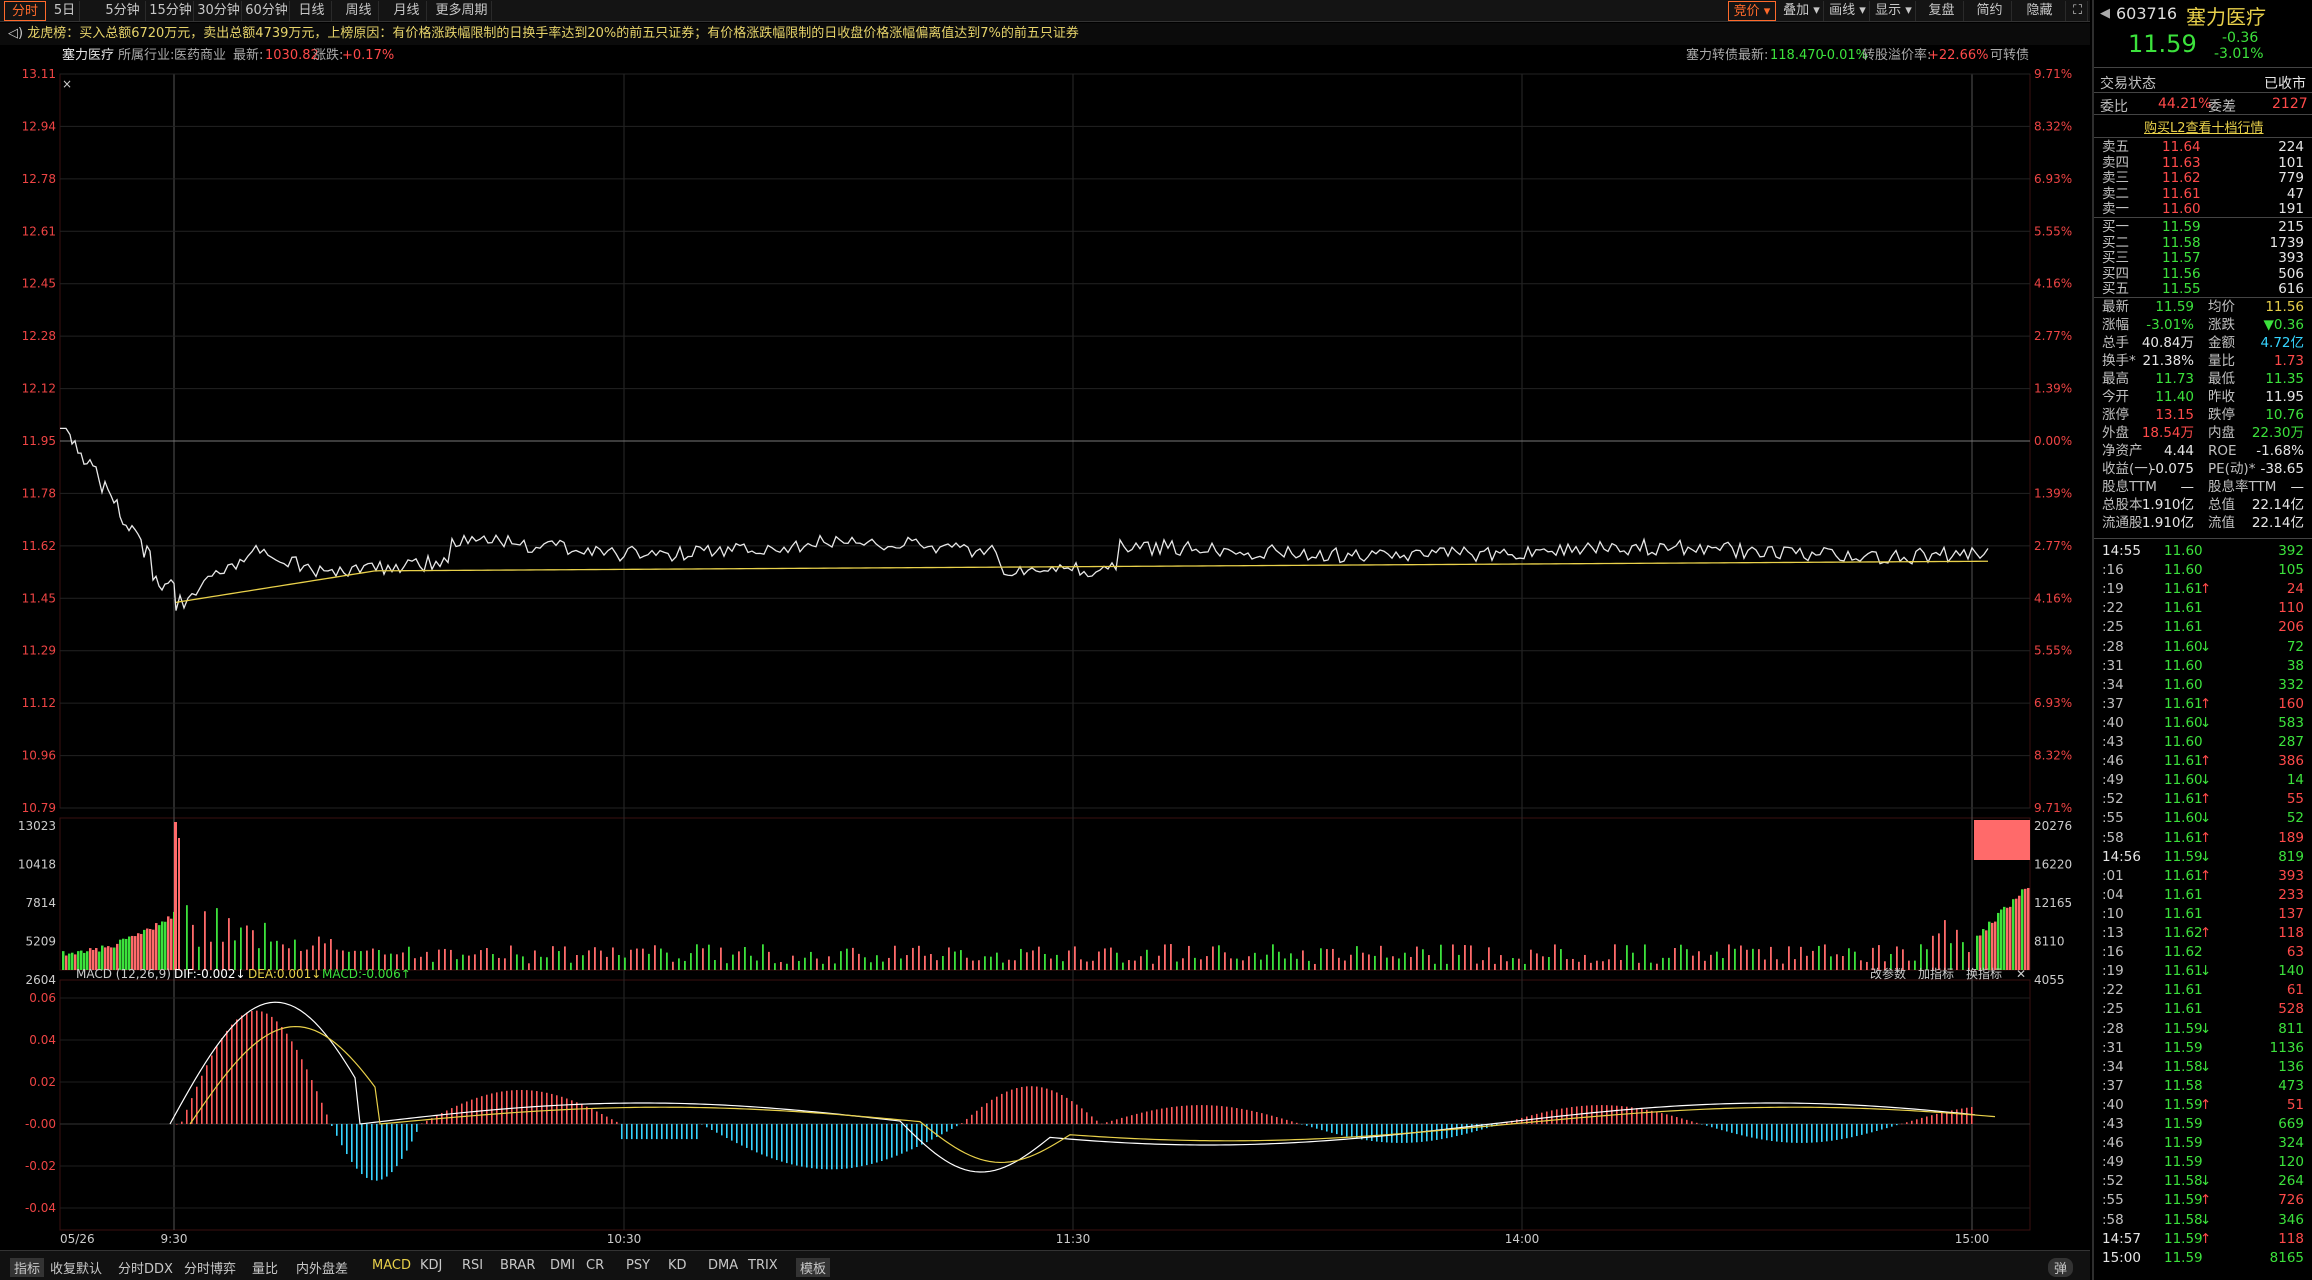  Describe the element at coordinates (1984, 973) in the screenshot. I see `macd-button-2: 换指标` at that location.